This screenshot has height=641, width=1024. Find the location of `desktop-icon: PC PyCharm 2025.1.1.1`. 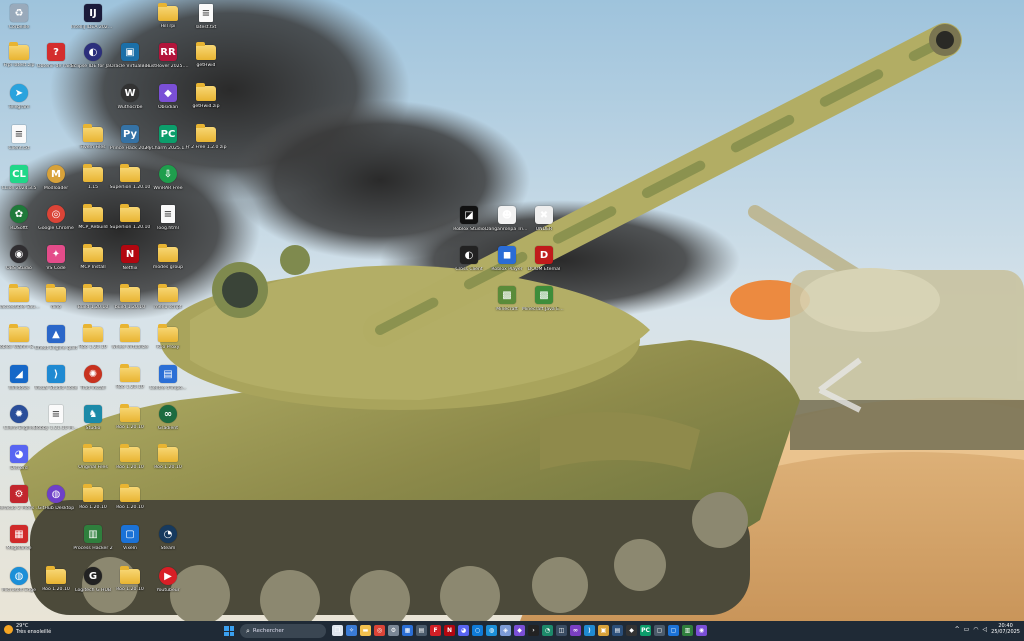

desktop-icon: PC PyCharm 2025.1.1.1 is located at coordinates (168, 145).